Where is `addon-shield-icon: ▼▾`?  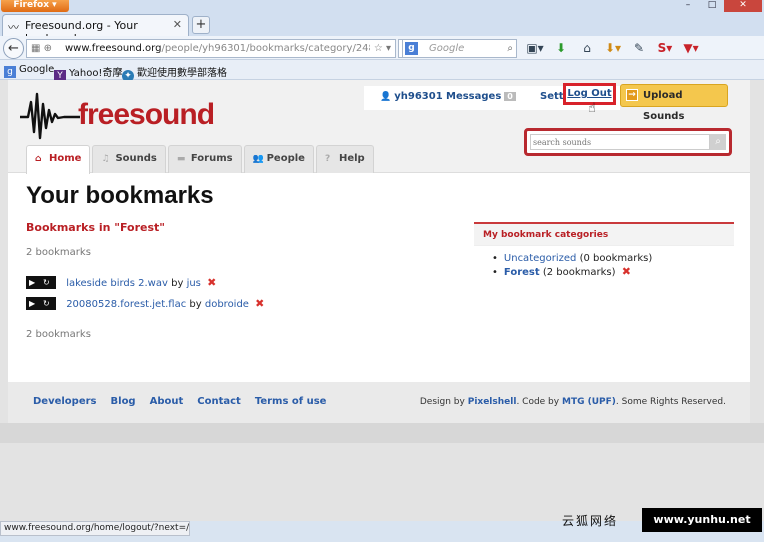 addon-shield-icon: ▼▾ is located at coordinates (691, 48).